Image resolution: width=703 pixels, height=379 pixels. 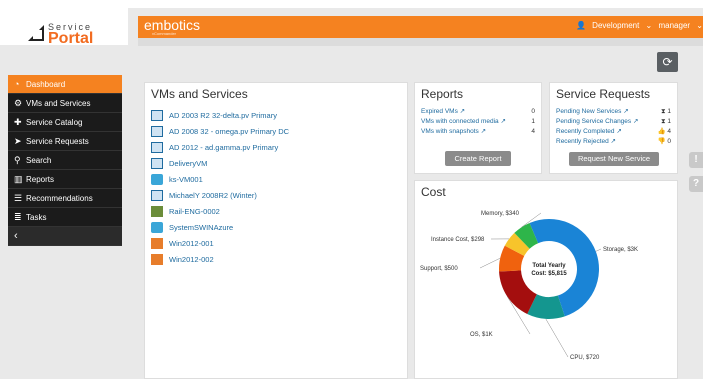 What do you see at coordinates (65, 141) in the screenshot?
I see `sidebar-item-service-requests: ➤ Service Requests` at bounding box center [65, 141].